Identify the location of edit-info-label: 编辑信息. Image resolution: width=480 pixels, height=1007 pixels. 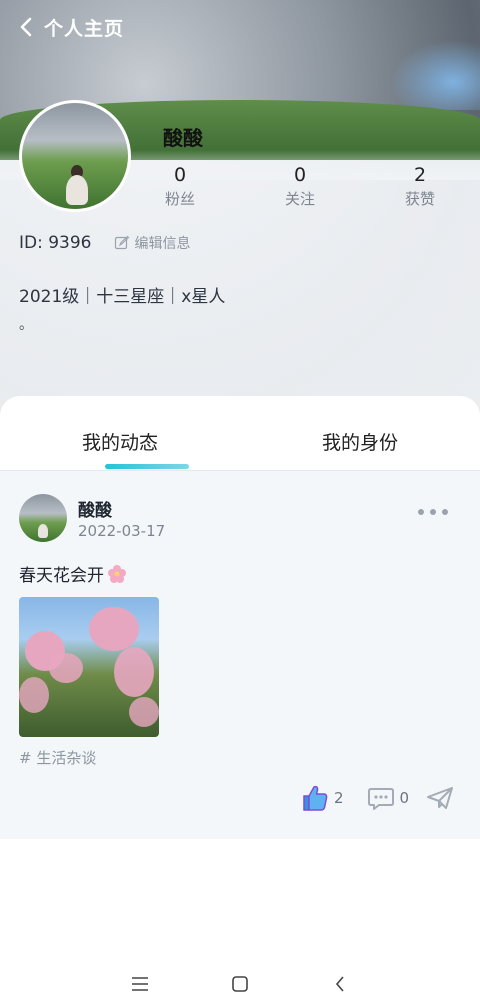
(162, 244).